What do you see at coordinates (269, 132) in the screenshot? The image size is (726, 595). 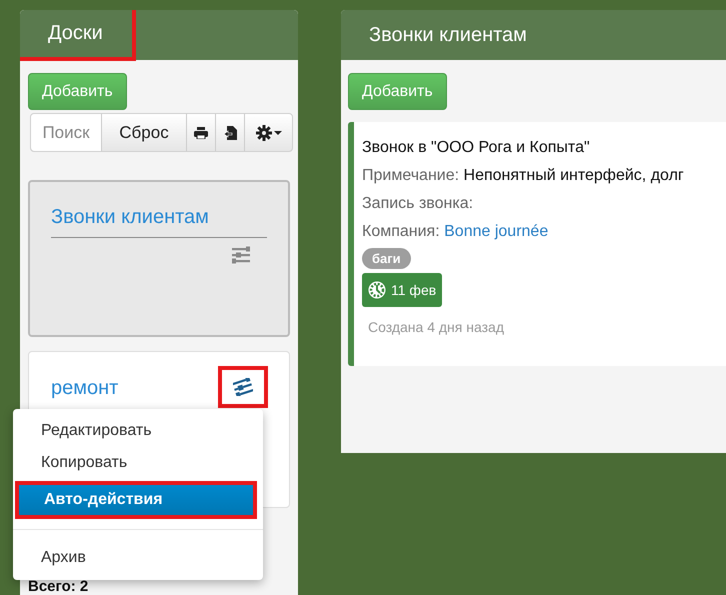 I see `settings-icon` at bounding box center [269, 132].